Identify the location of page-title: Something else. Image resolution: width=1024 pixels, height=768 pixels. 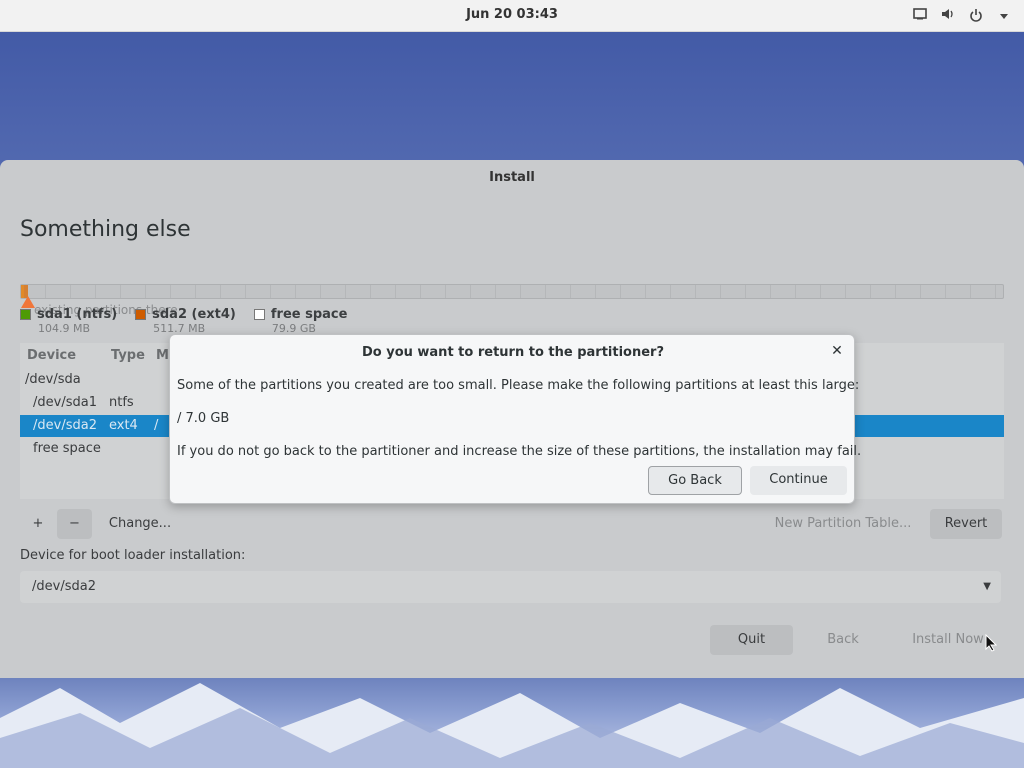
(105, 229).